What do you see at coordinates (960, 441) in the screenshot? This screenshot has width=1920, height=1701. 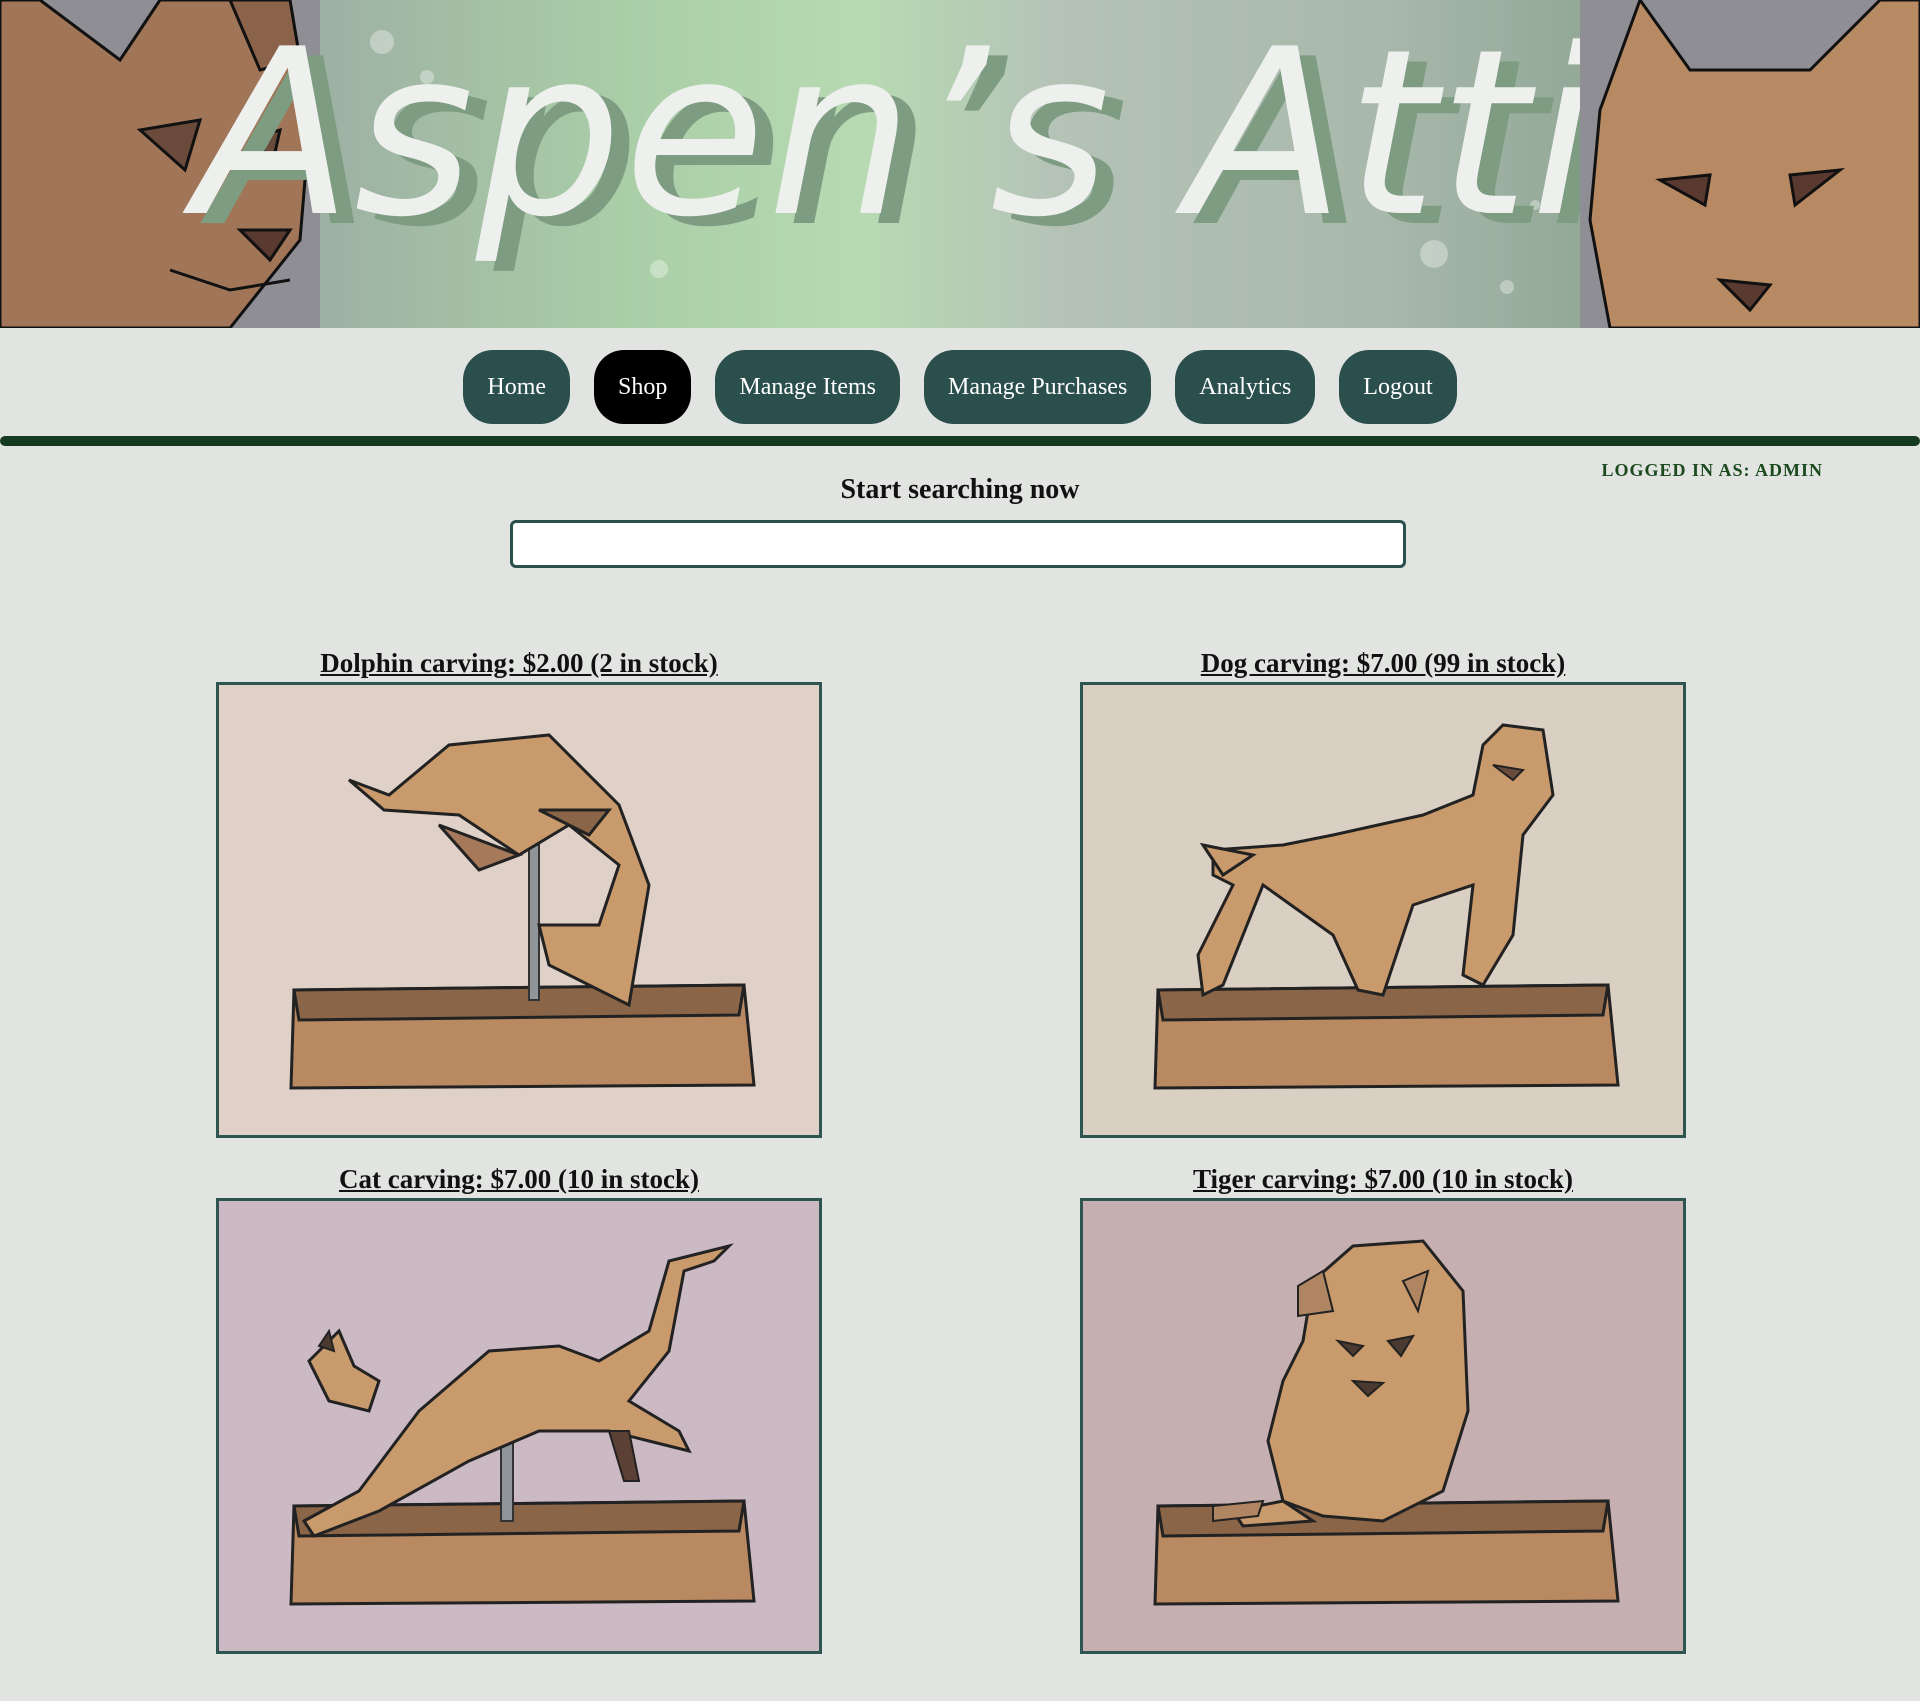 I see `nav-divider` at bounding box center [960, 441].